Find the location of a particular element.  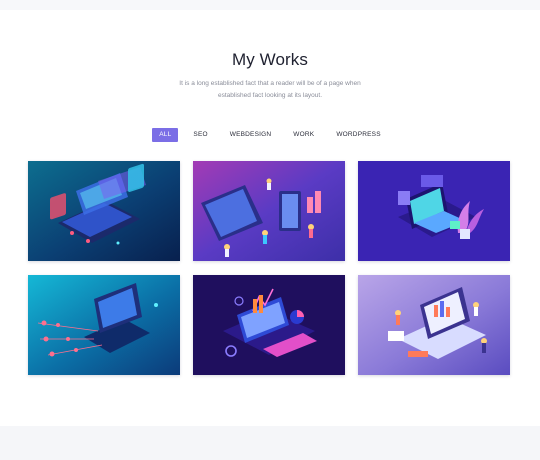

filter-wordpress: WORDPRESS is located at coordinates (358, 135).